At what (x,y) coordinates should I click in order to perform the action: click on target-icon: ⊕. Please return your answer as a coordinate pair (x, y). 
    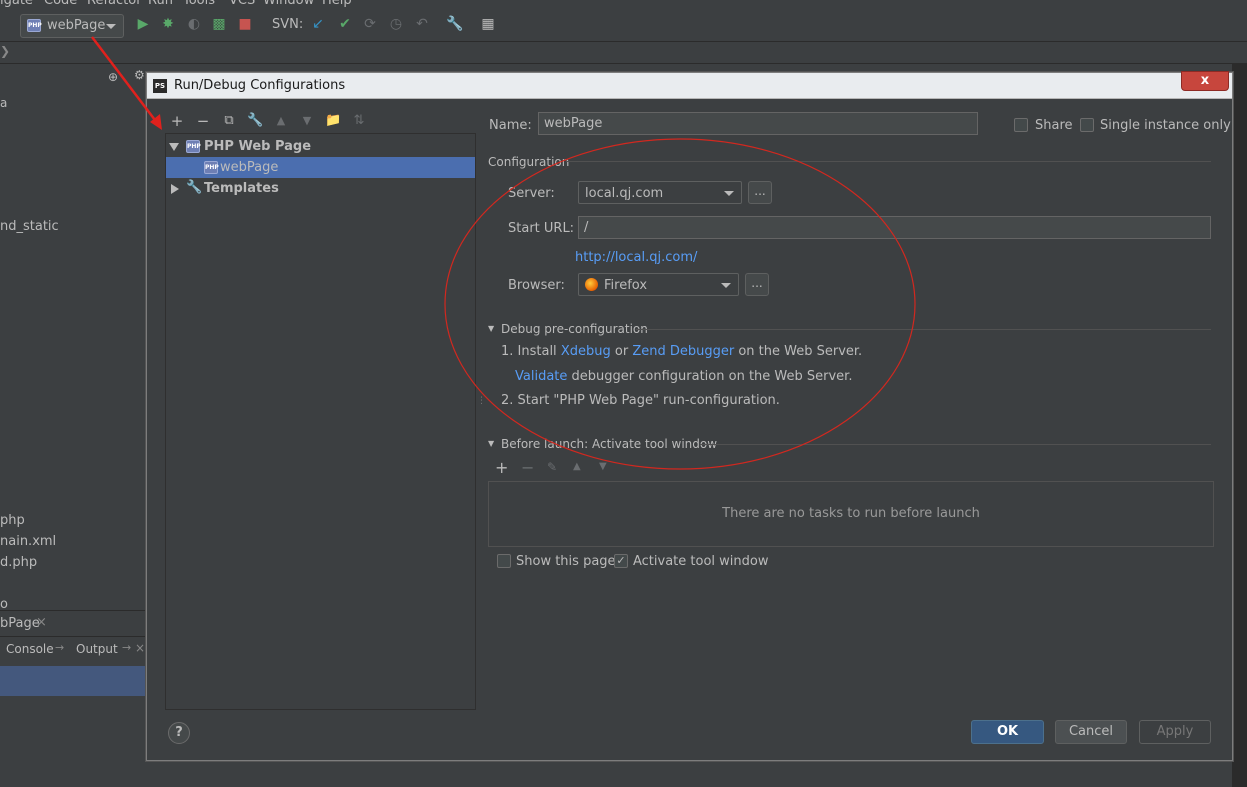
    Looking at the image, I should click on (113, 77).